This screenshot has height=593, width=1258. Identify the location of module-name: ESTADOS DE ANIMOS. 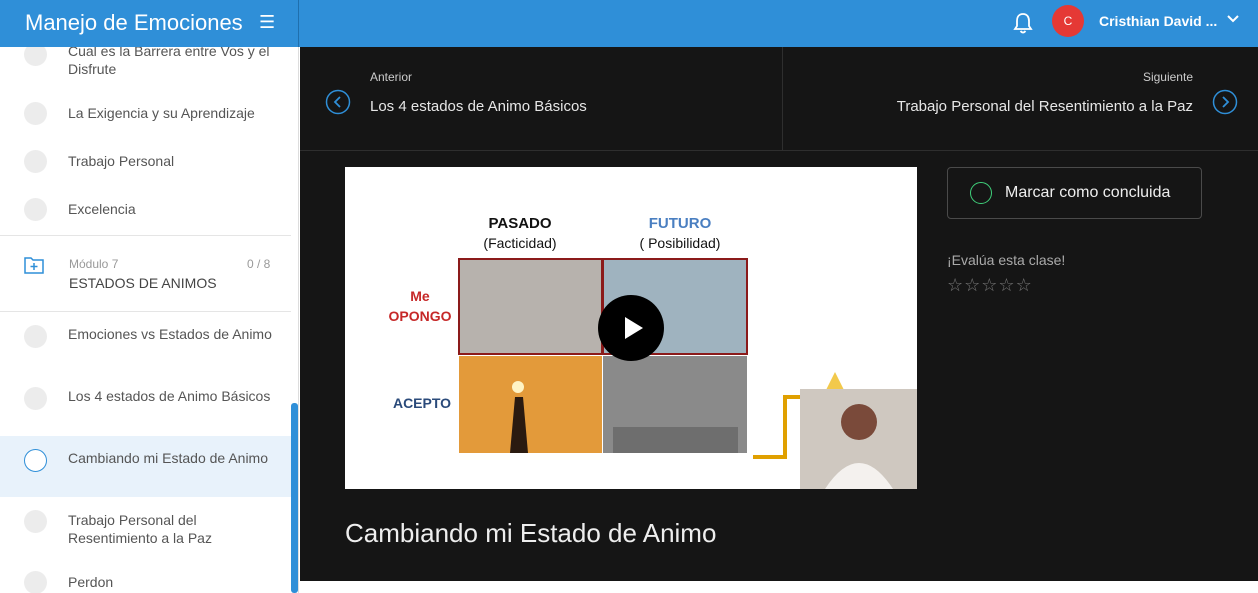
(143, 283).